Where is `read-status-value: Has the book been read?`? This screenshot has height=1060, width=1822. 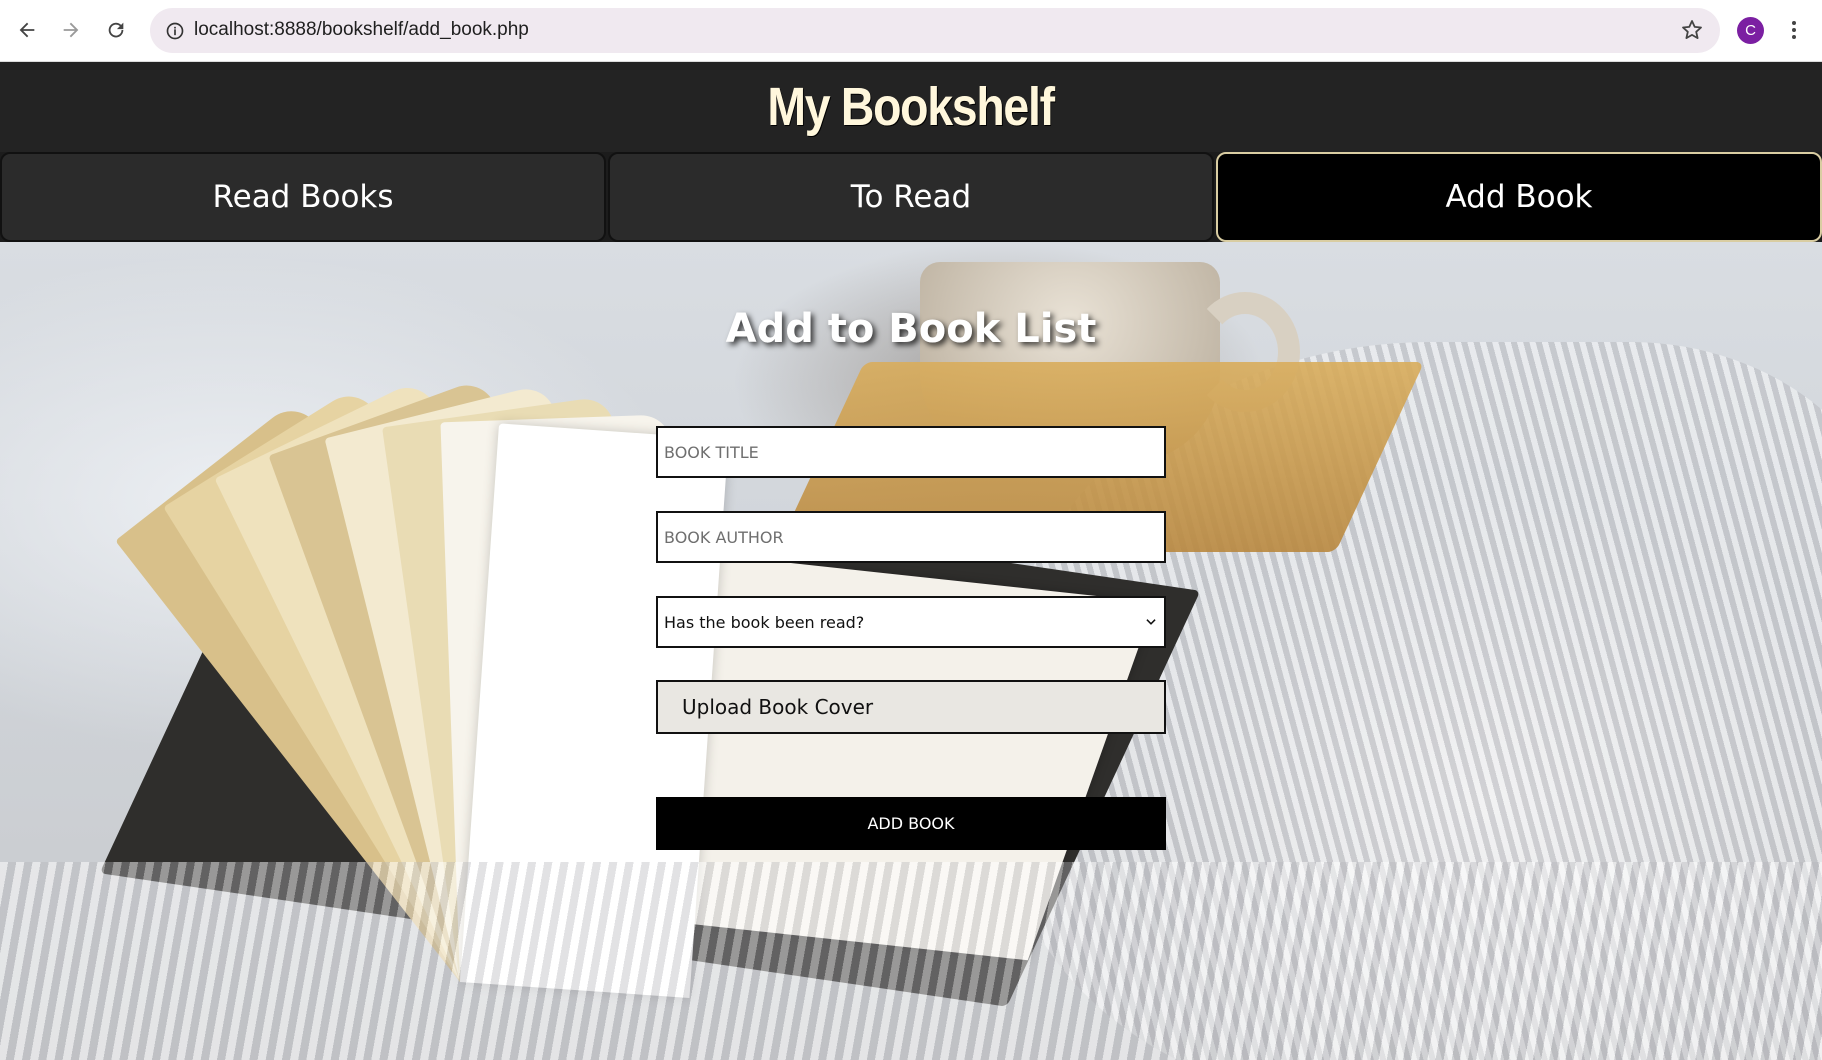 read-status-value: Has the book been read? is located at coordinates (764, 622).